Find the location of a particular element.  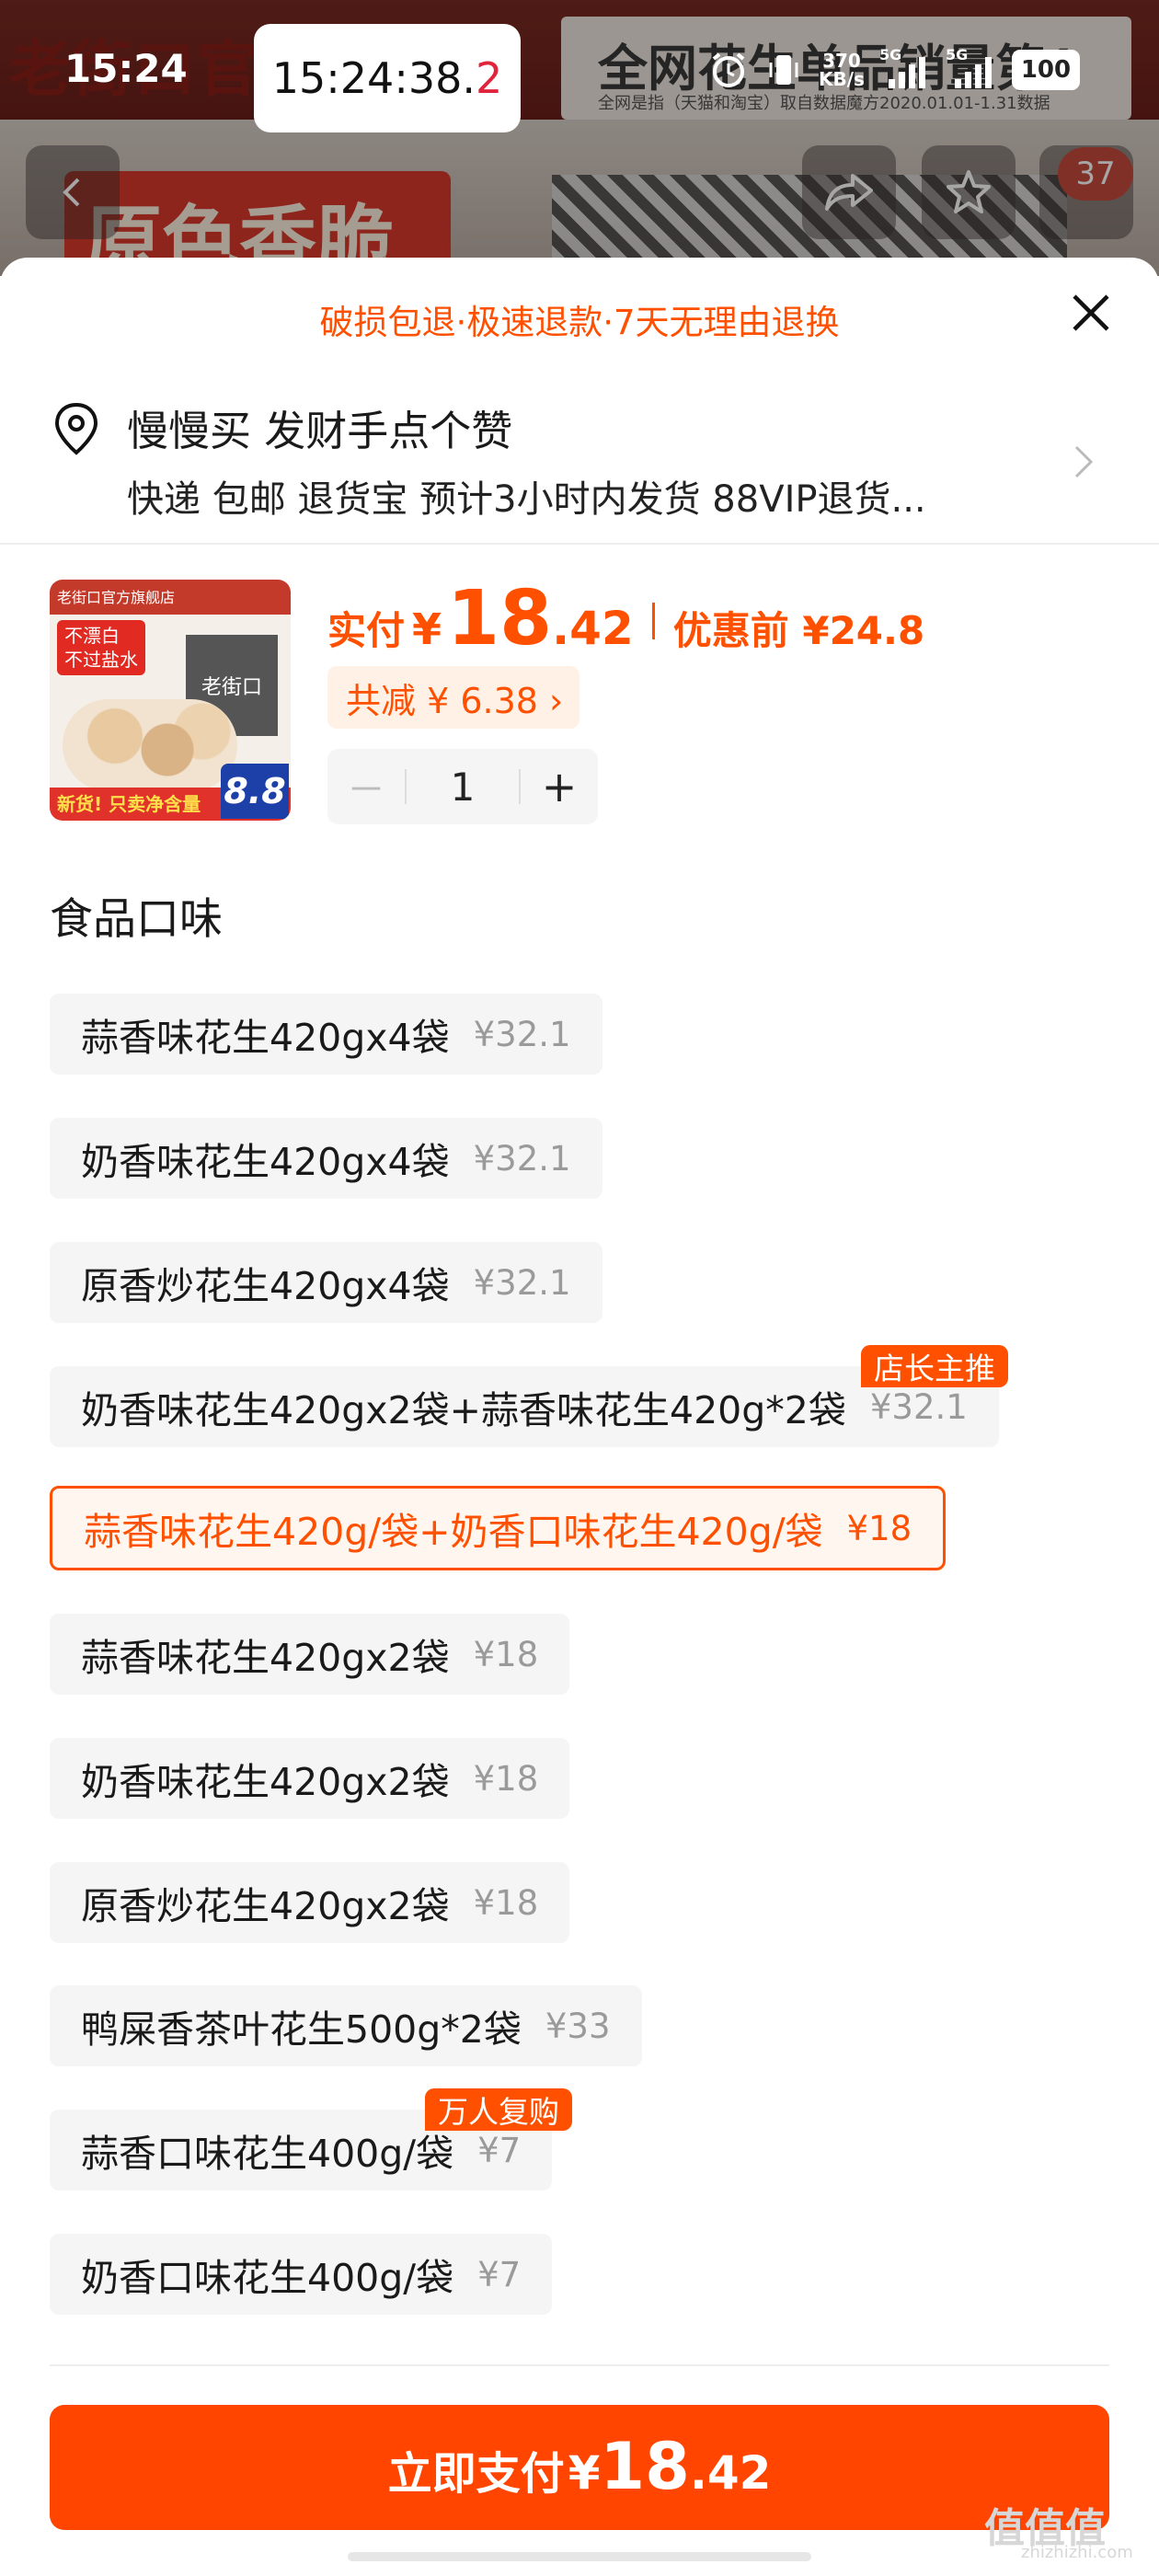

clock-tenth: 2 is located at coordinates (489, 78).